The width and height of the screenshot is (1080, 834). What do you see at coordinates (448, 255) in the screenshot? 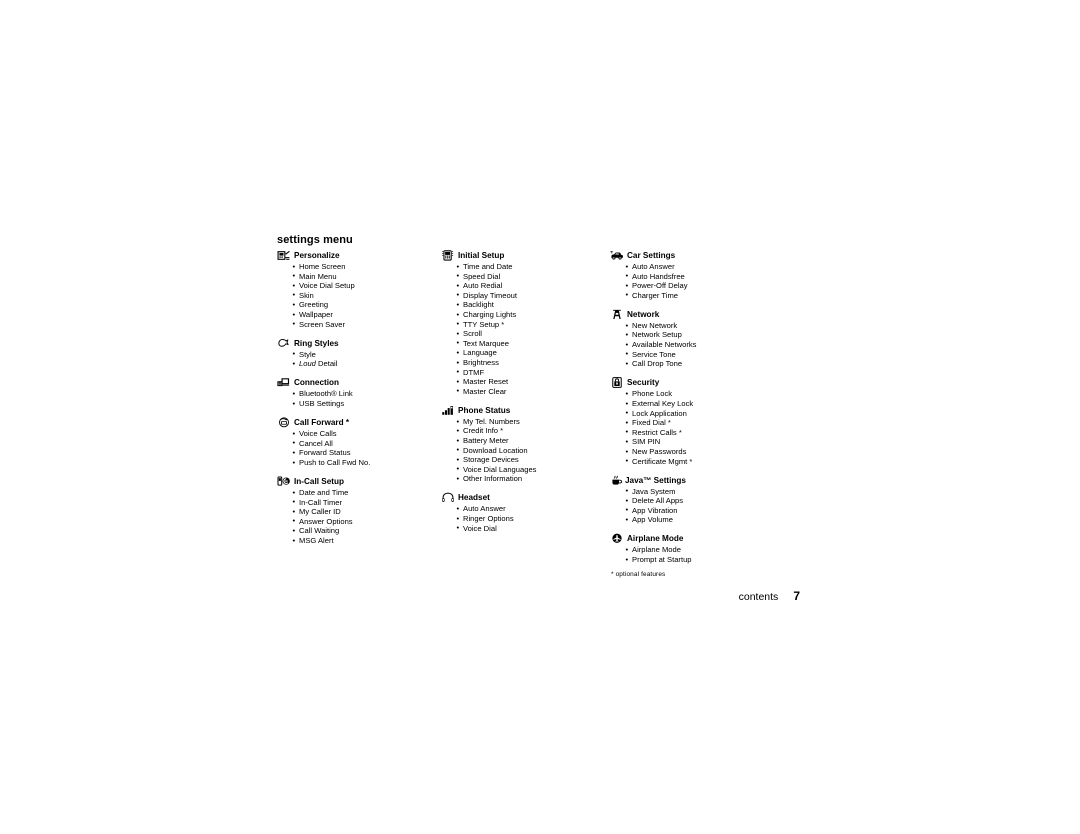
I see `initial-setup-icon` at bounding box center [448, 255].